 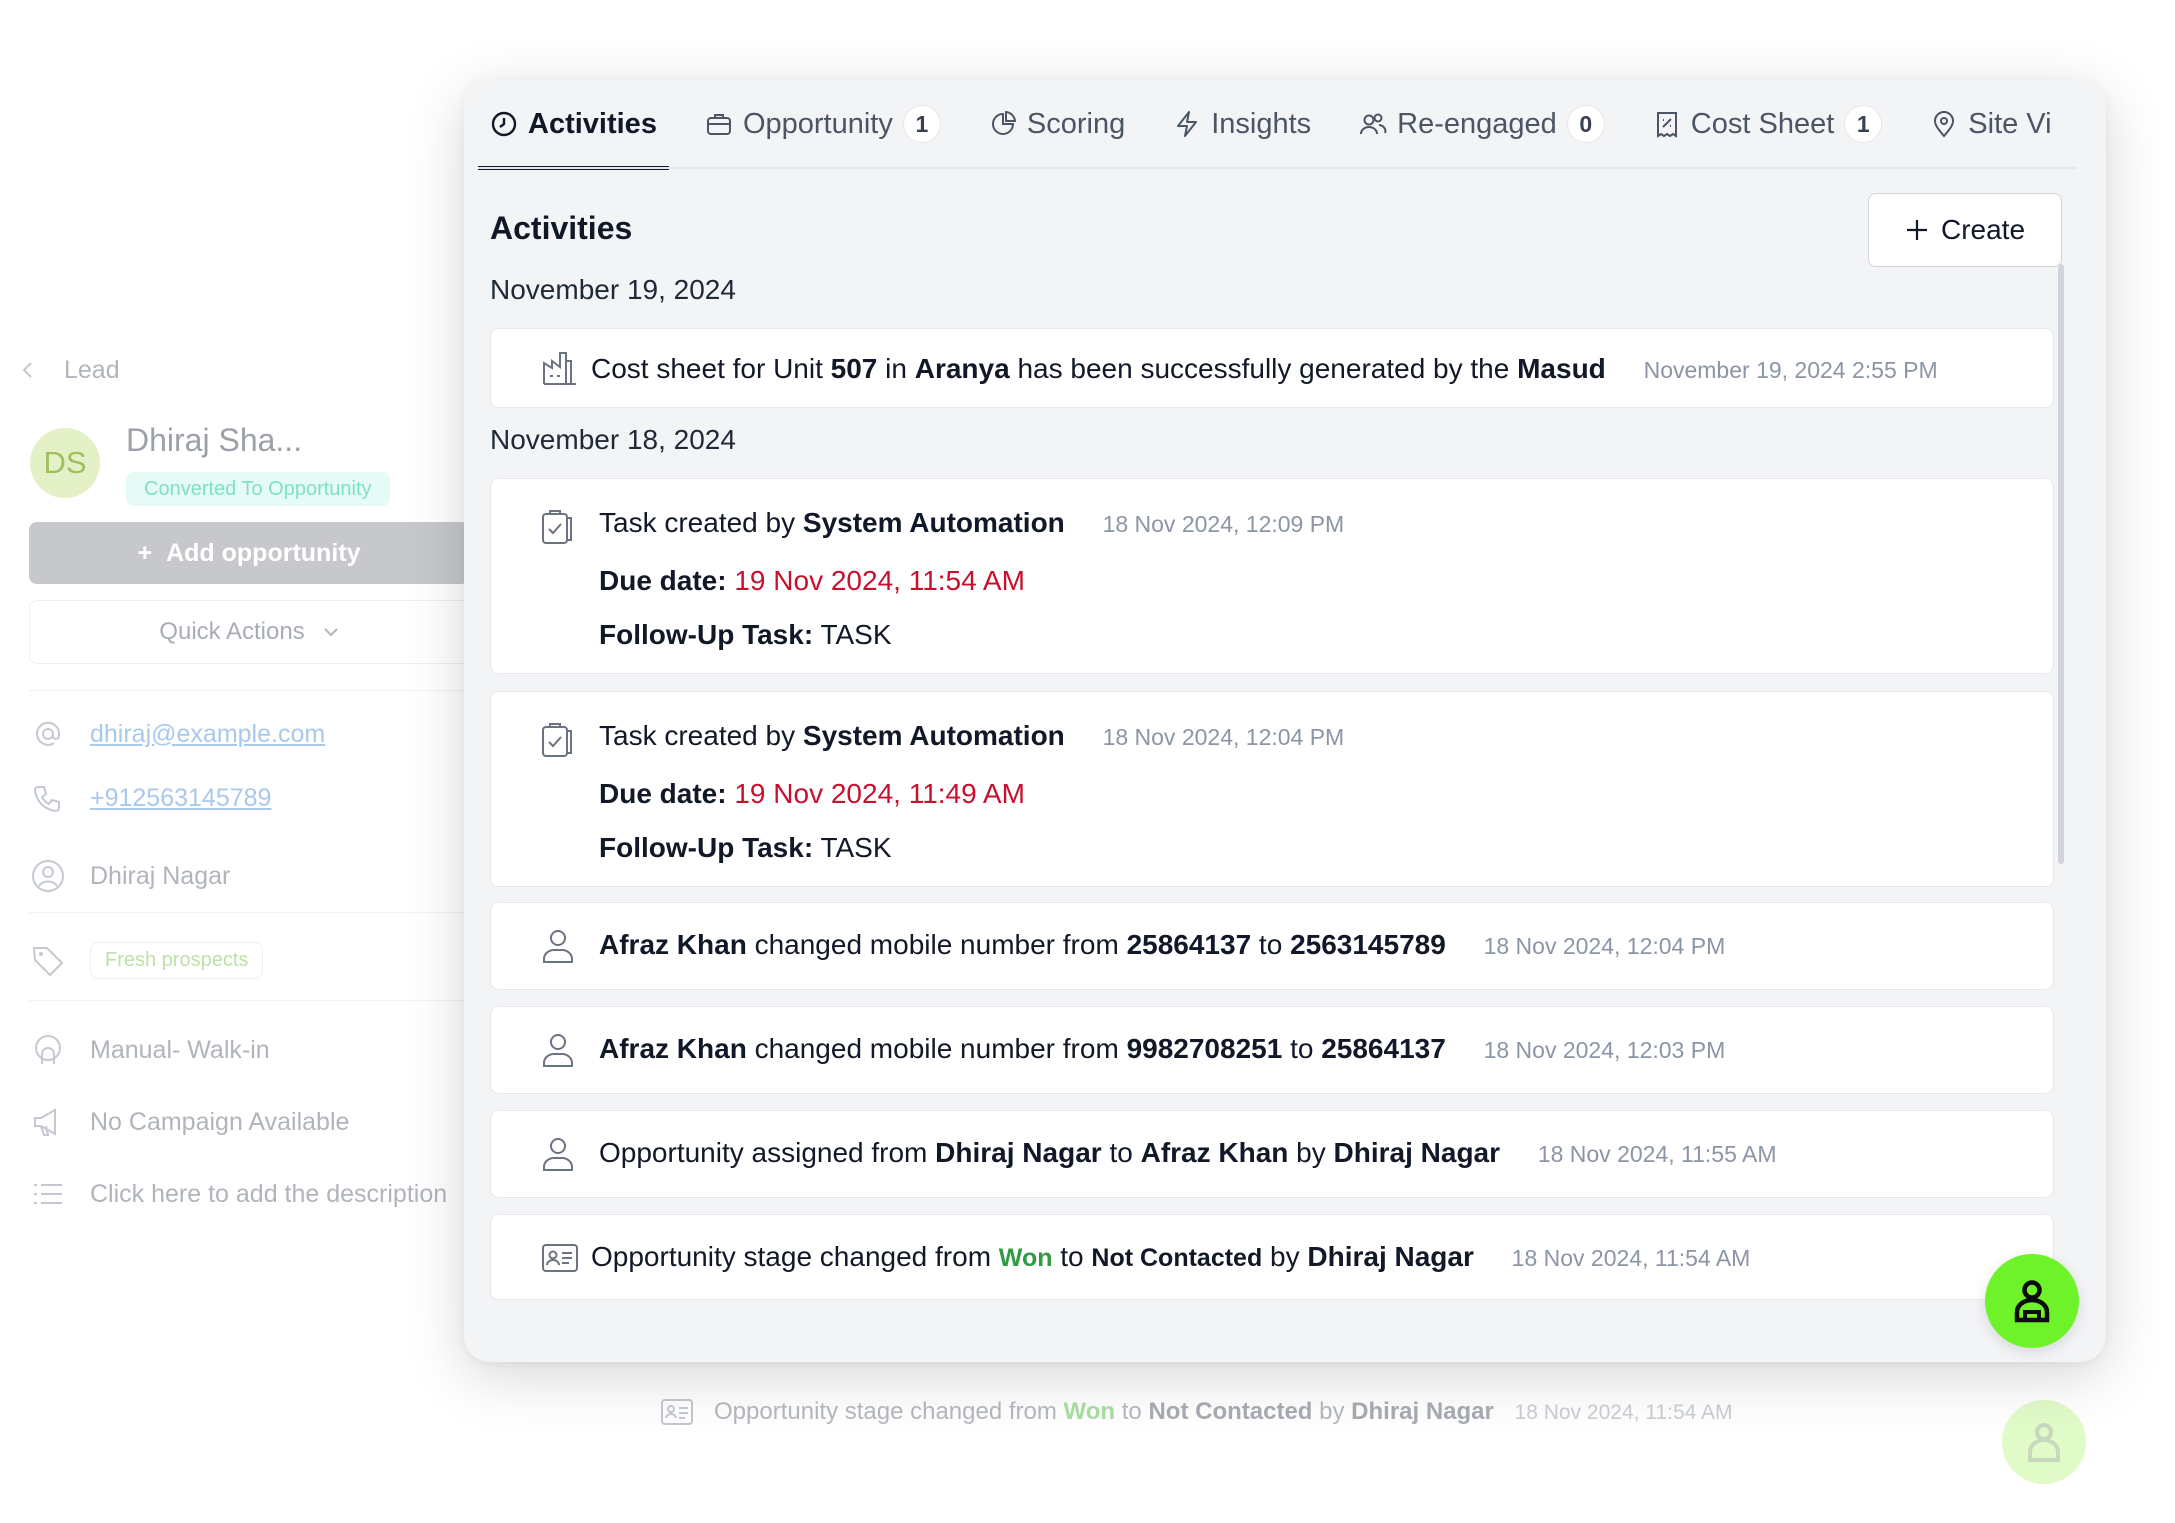 I want to click on text: Task created by, so click(x=697, y=735).